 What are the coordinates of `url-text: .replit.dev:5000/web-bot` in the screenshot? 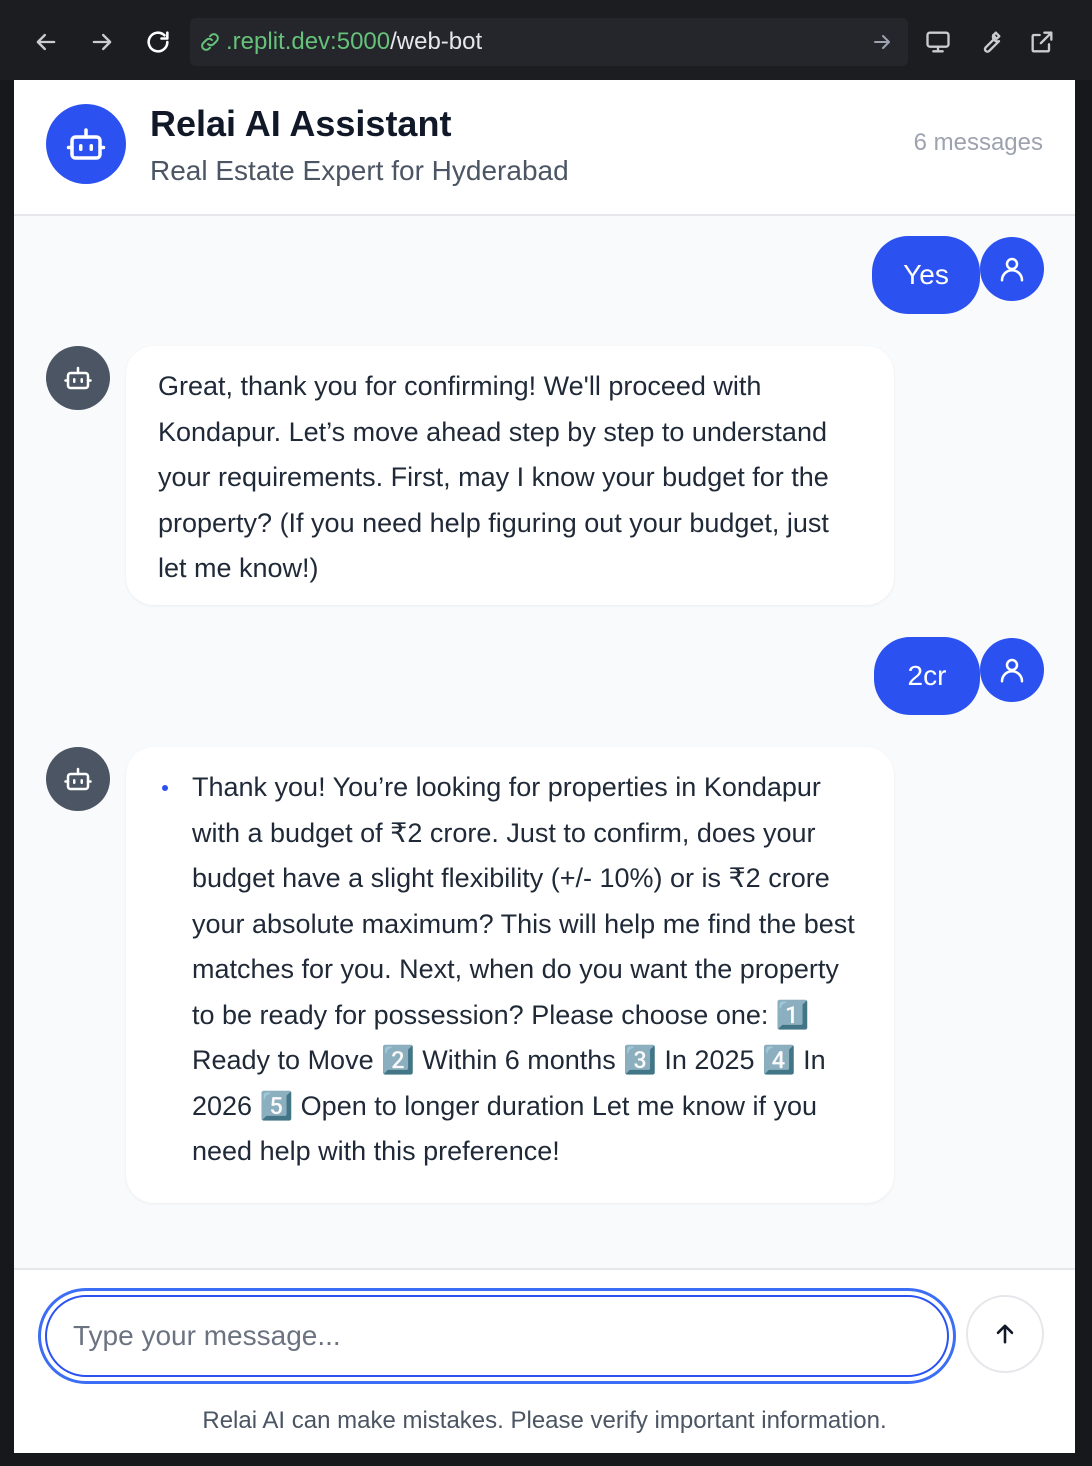 It's located at (354, 42).